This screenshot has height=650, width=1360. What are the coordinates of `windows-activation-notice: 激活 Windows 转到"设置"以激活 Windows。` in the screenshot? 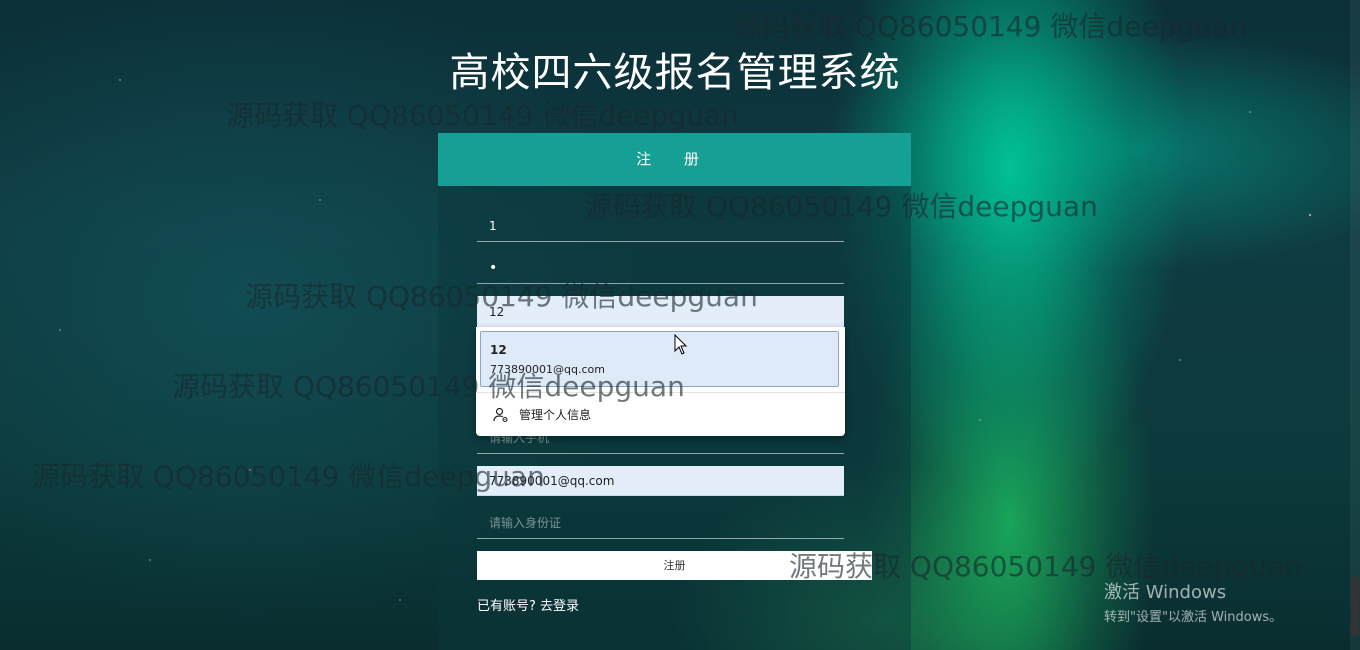 It's located at (1193, 601).